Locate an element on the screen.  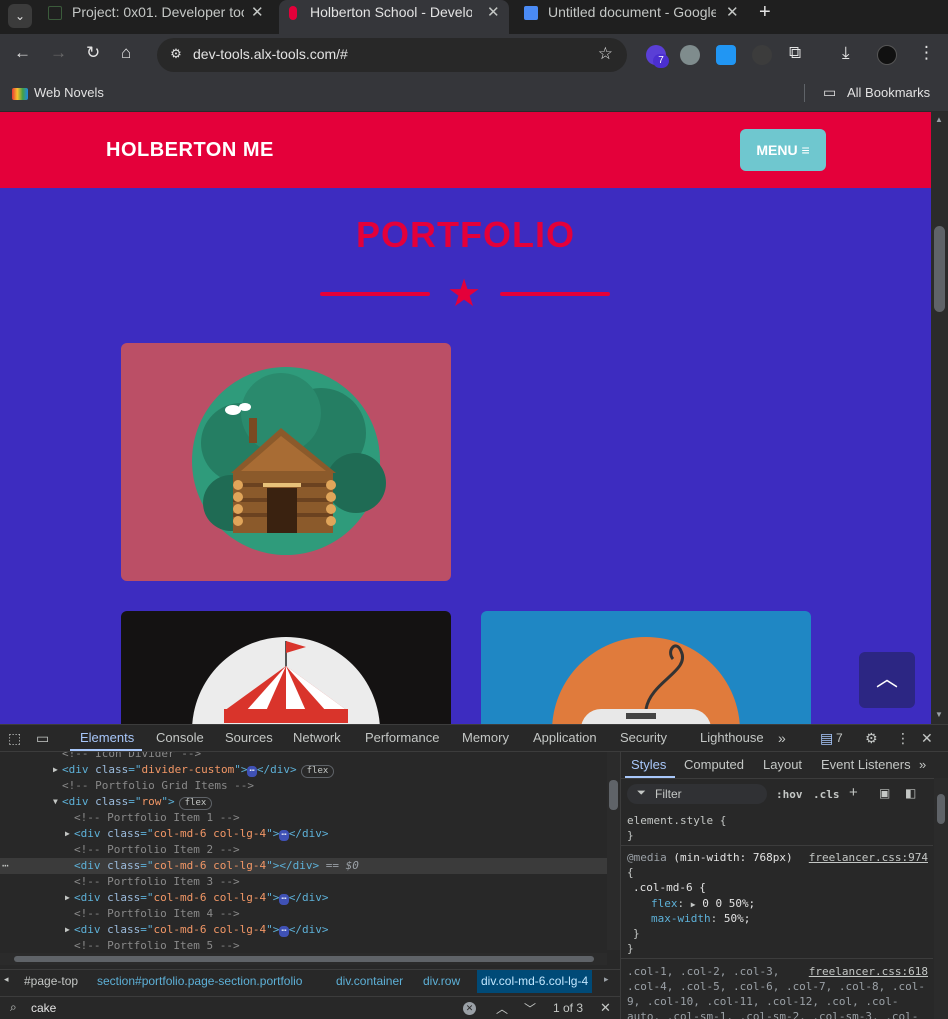
dom-comment-node: <!-- Portfolio Grid Items --> is located at coordinates (303, 786).